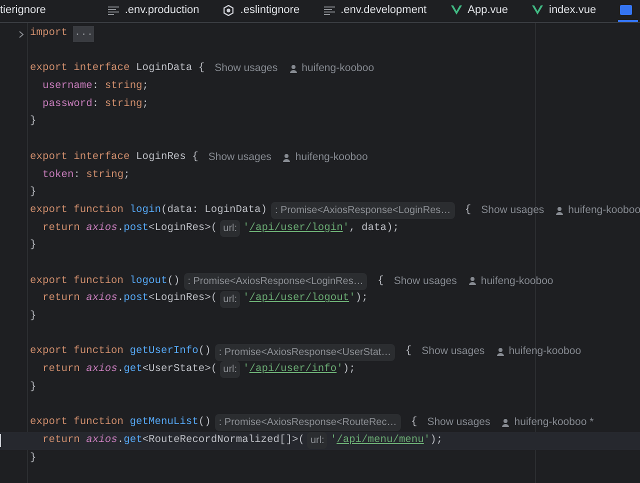 The width and height of the screenshot is (640, 483). I want to click on function-name: get, so click(133, 440).